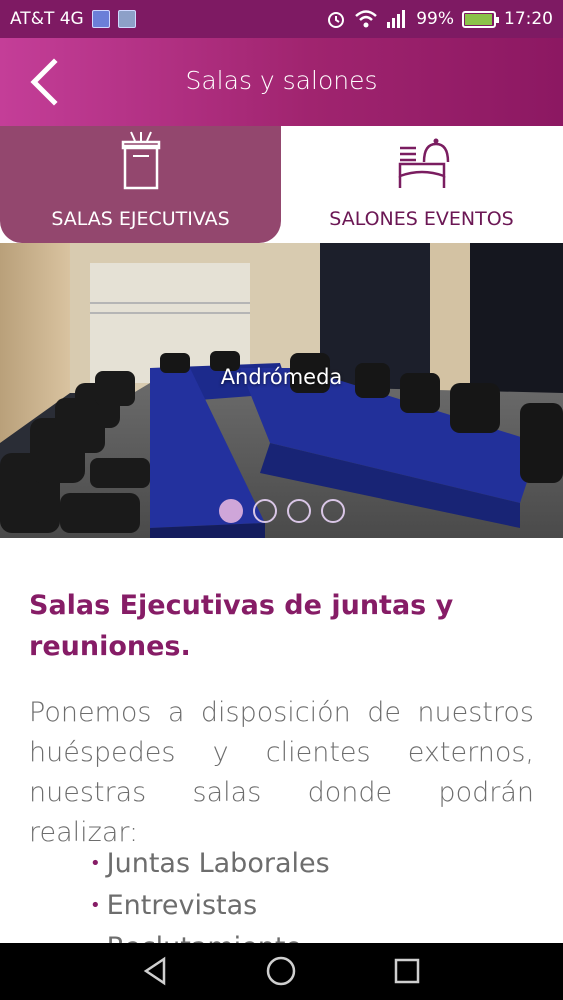 The width and height of the screenshot is (563, 1000). Describe the element at coordinates (336, 20) in the screenshot. I see `alarm-icon` at that location.